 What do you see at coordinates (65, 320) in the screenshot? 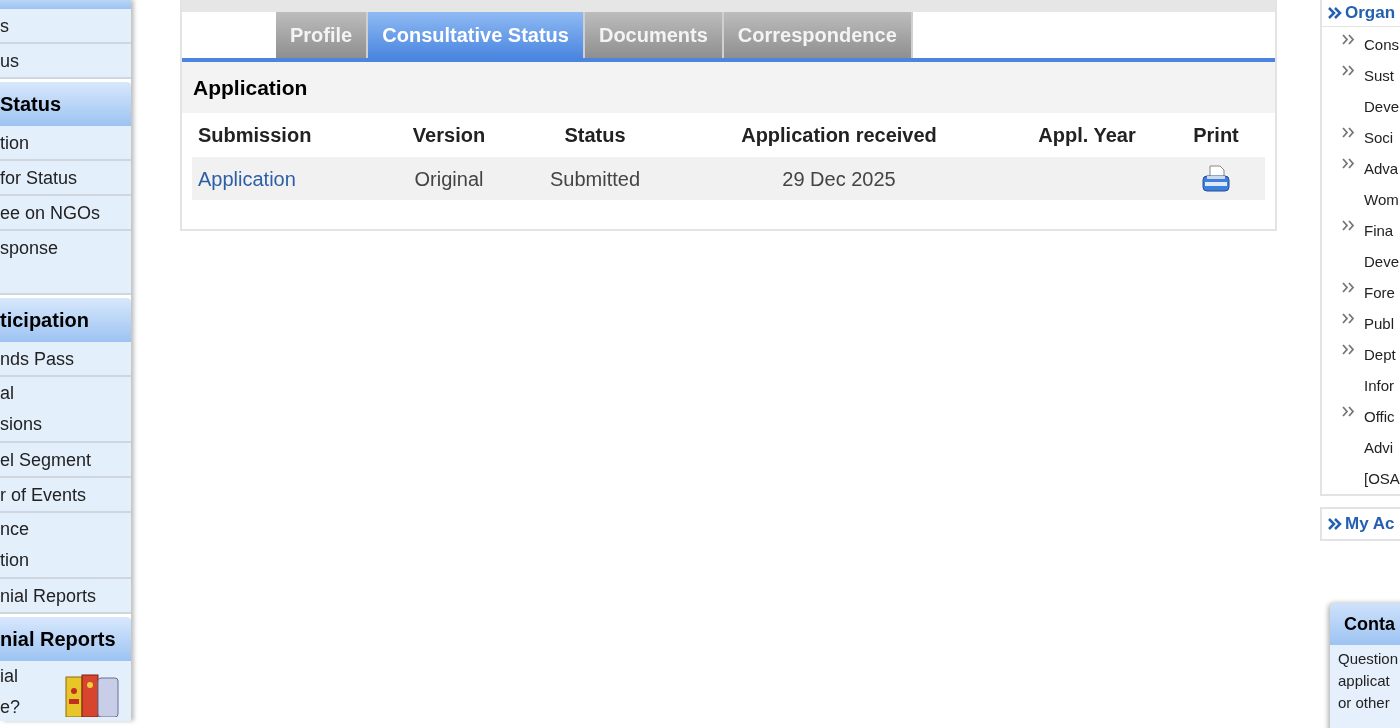
I see `nav-section-header: ticipation` at bounding box center [65, 320].